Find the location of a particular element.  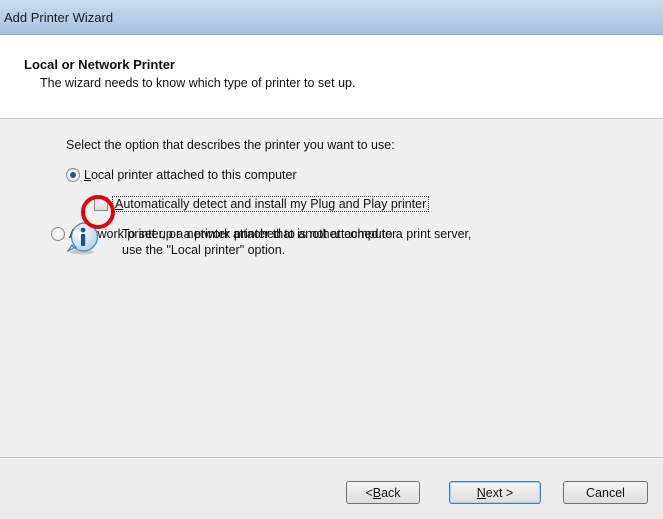

window-title: Add Printer Wizard is located at coordinates (59, 17).